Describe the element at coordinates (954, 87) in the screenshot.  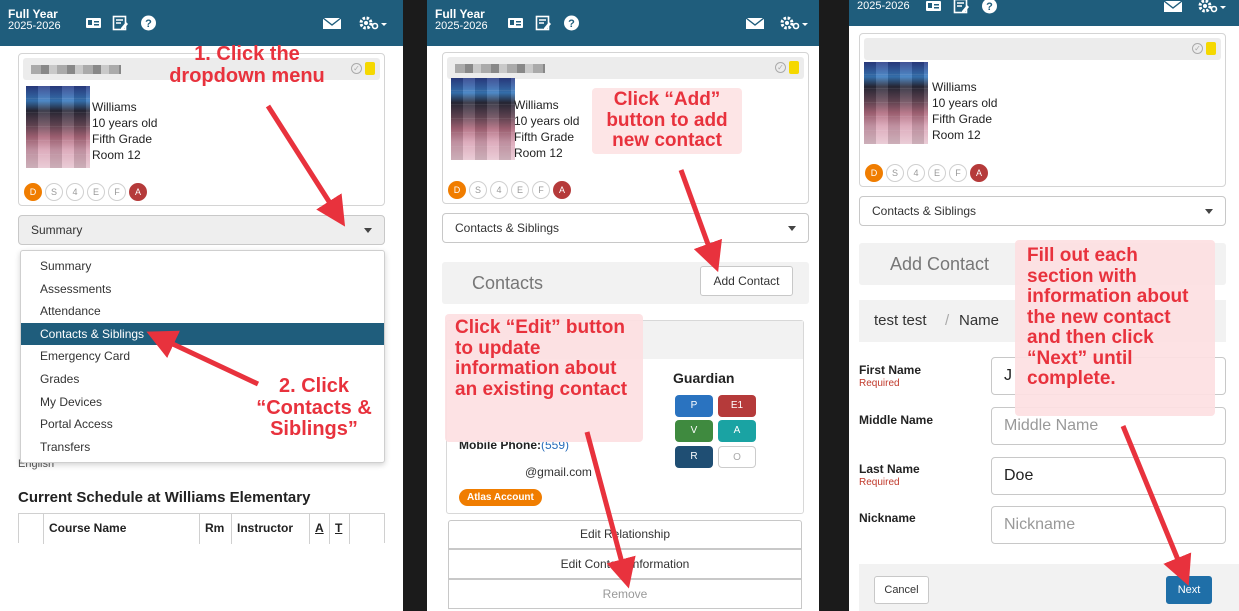
I see `student-name: Williams` at that location.